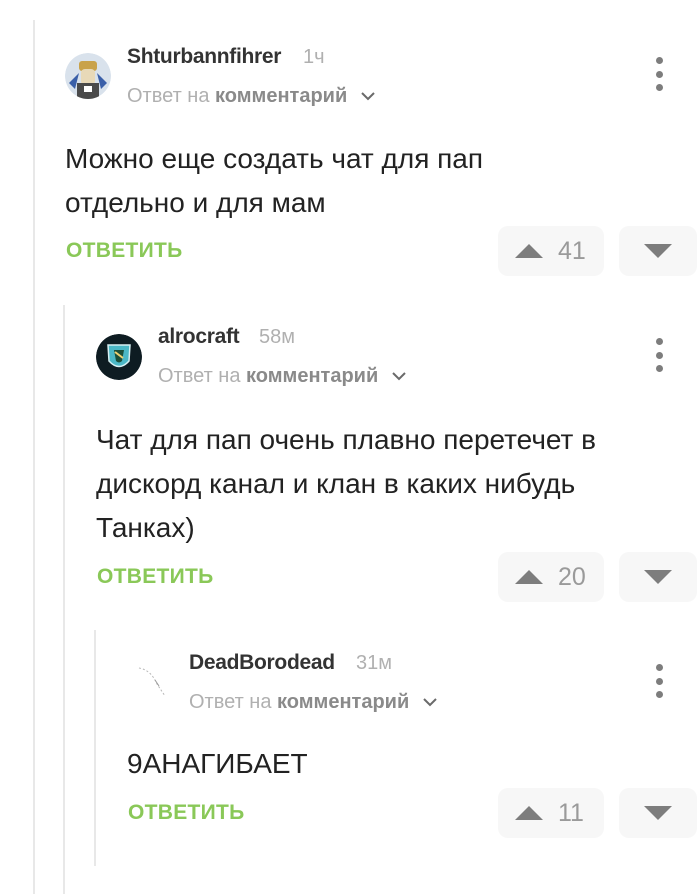 The width and height of the screenshot is (700, 894). I want to click on comment-text-line: 9АНАГИБАЕТ, so click(217, 763).